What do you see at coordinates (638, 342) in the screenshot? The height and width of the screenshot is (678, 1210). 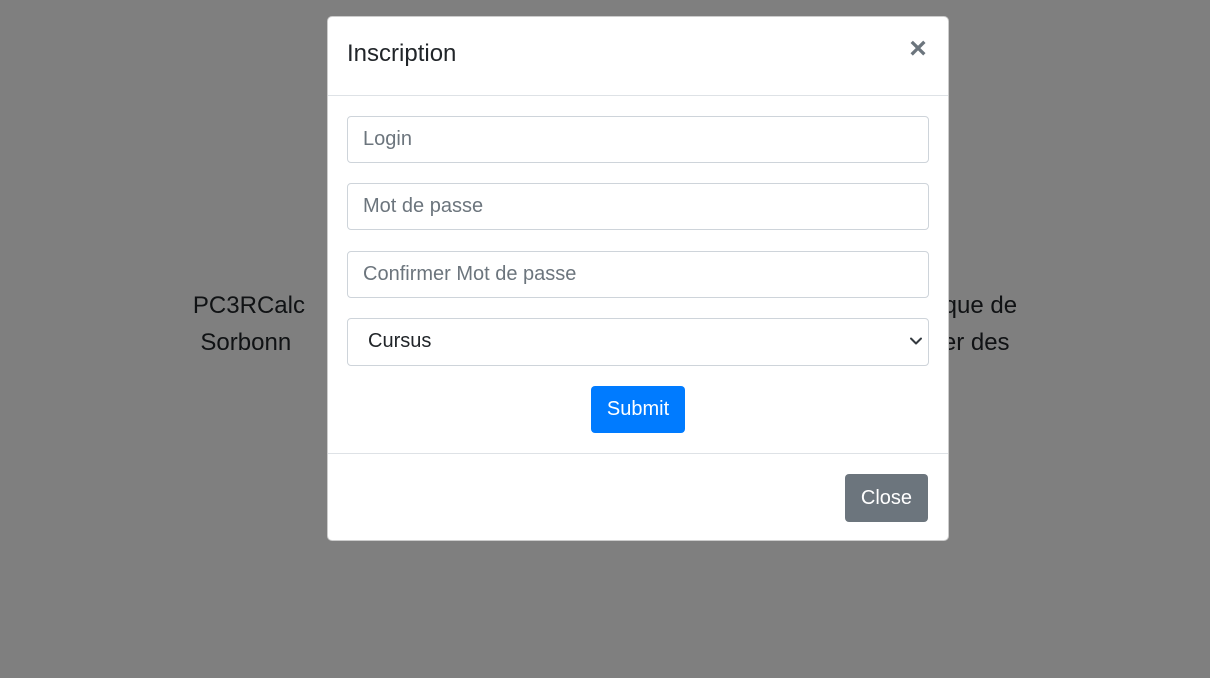 I see `cursus-select: Cursus` at bounding box center [638, 342].